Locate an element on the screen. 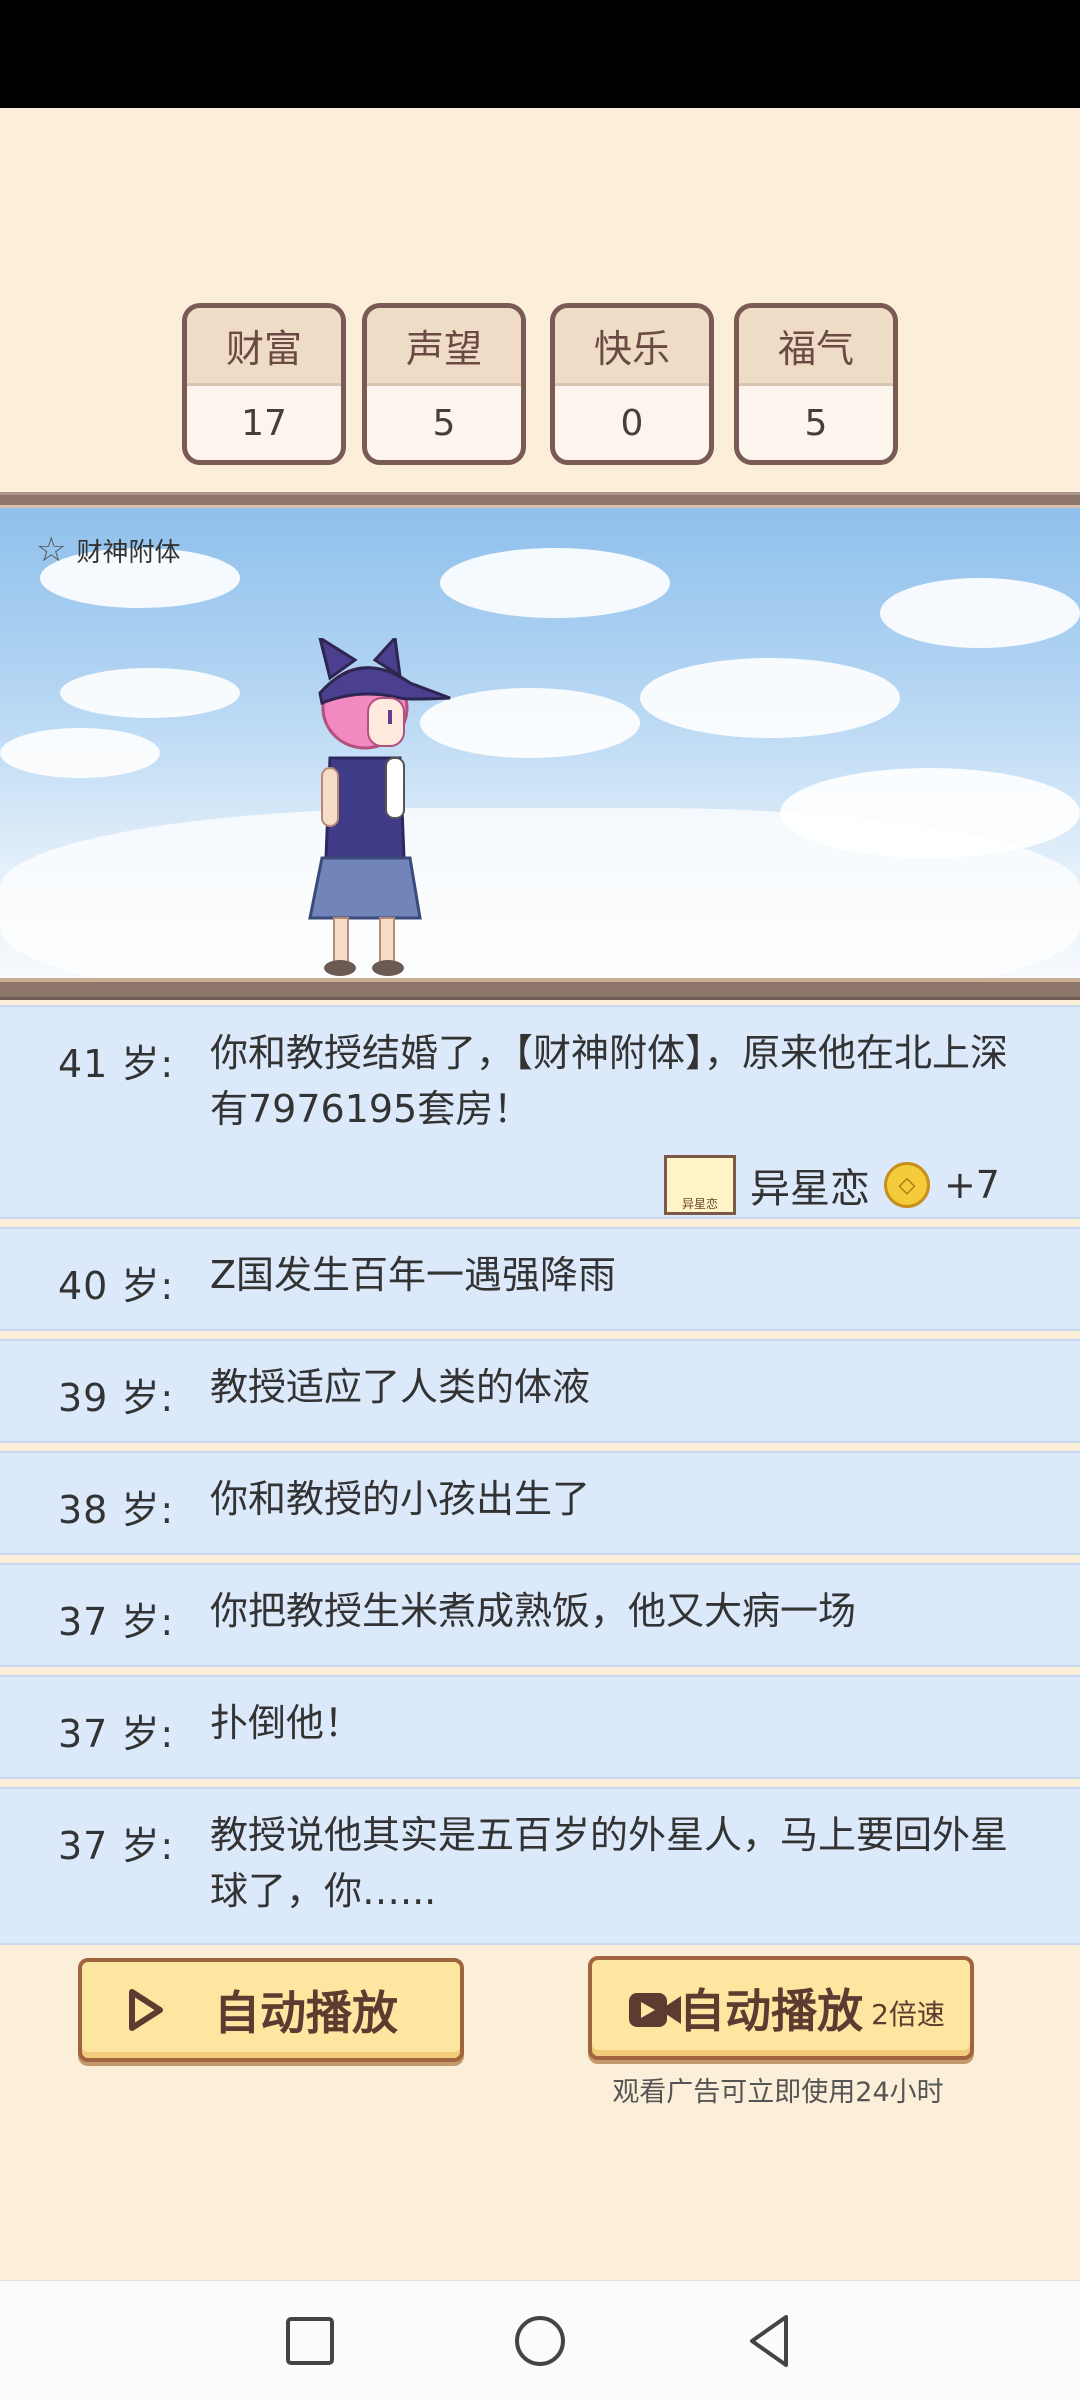  home-icon is located at coordinates (540, 2341).